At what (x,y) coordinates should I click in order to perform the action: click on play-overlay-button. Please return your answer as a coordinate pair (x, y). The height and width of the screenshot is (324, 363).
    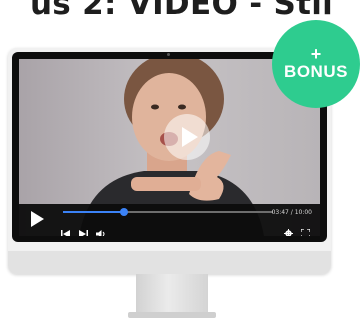
    Looking at the image, I should click on (187, 137).